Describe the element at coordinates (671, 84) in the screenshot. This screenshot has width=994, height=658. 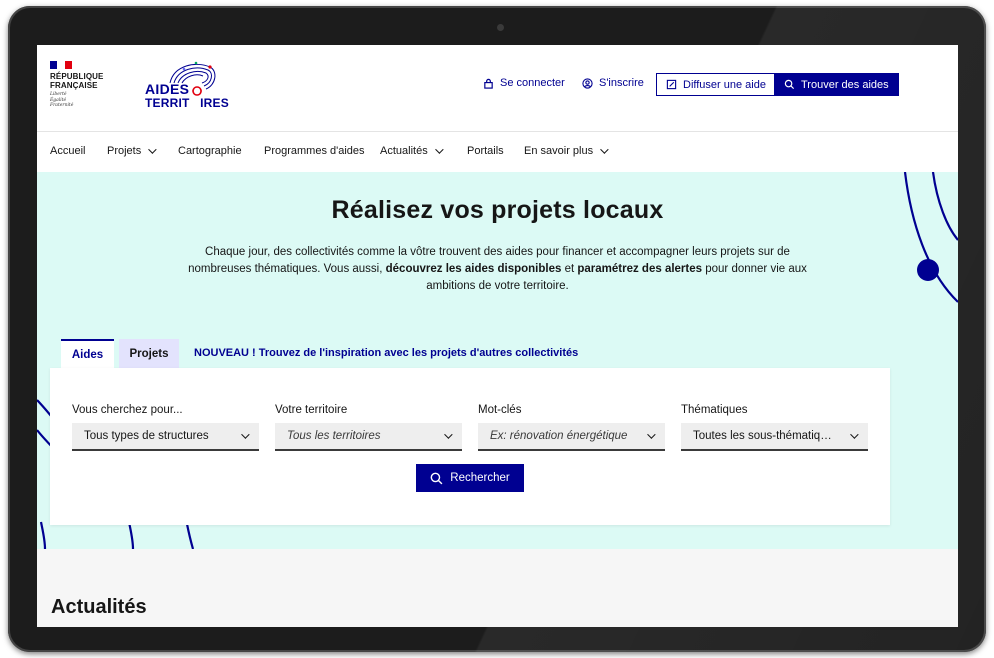
I see `edit-square-icon` at that location.